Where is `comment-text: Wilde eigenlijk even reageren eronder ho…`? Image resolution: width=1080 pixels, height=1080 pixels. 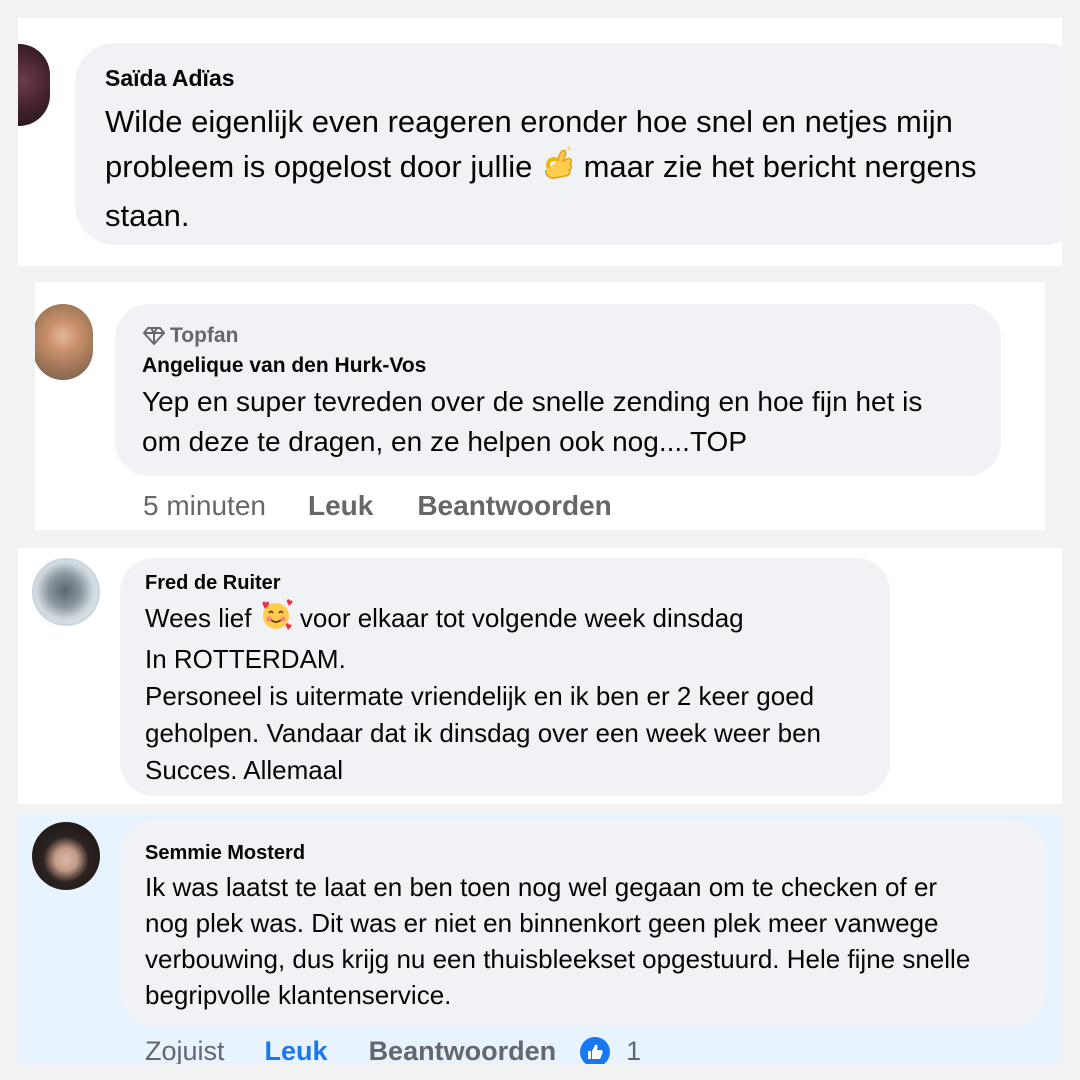 comment-text: Wilde eigenlijk even reageren eronder ho… is located at coordinates (583, 168).